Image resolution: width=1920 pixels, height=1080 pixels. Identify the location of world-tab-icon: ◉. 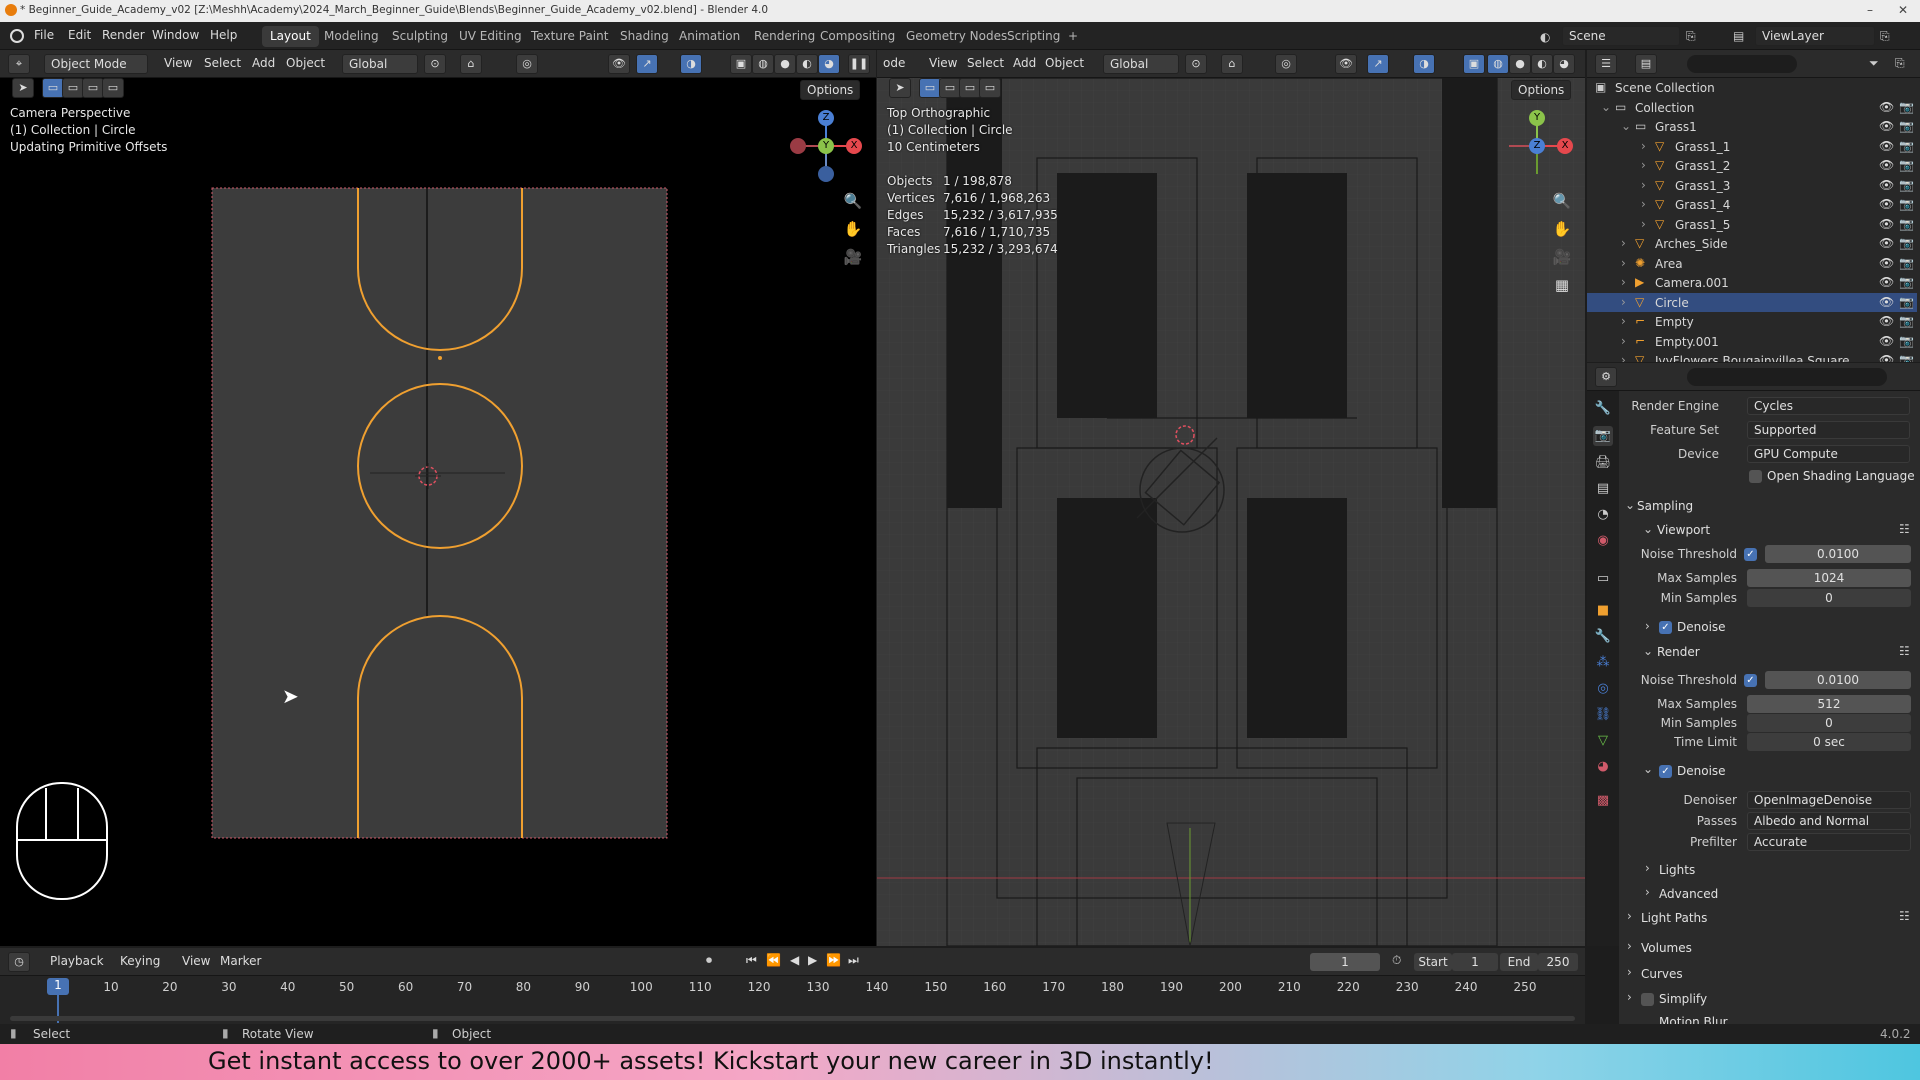
(1603, 541).